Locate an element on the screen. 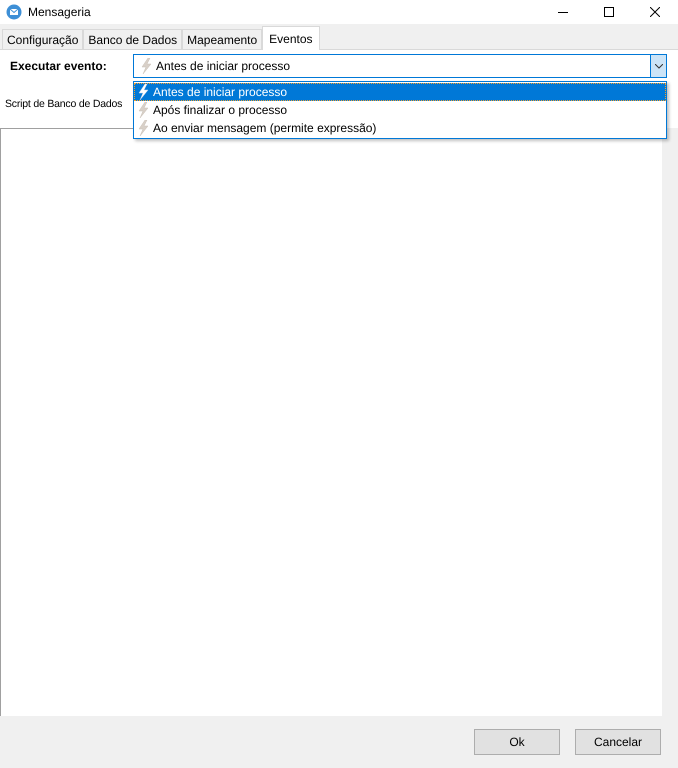  chevron-down-icon is located at coordinates (658, 66).